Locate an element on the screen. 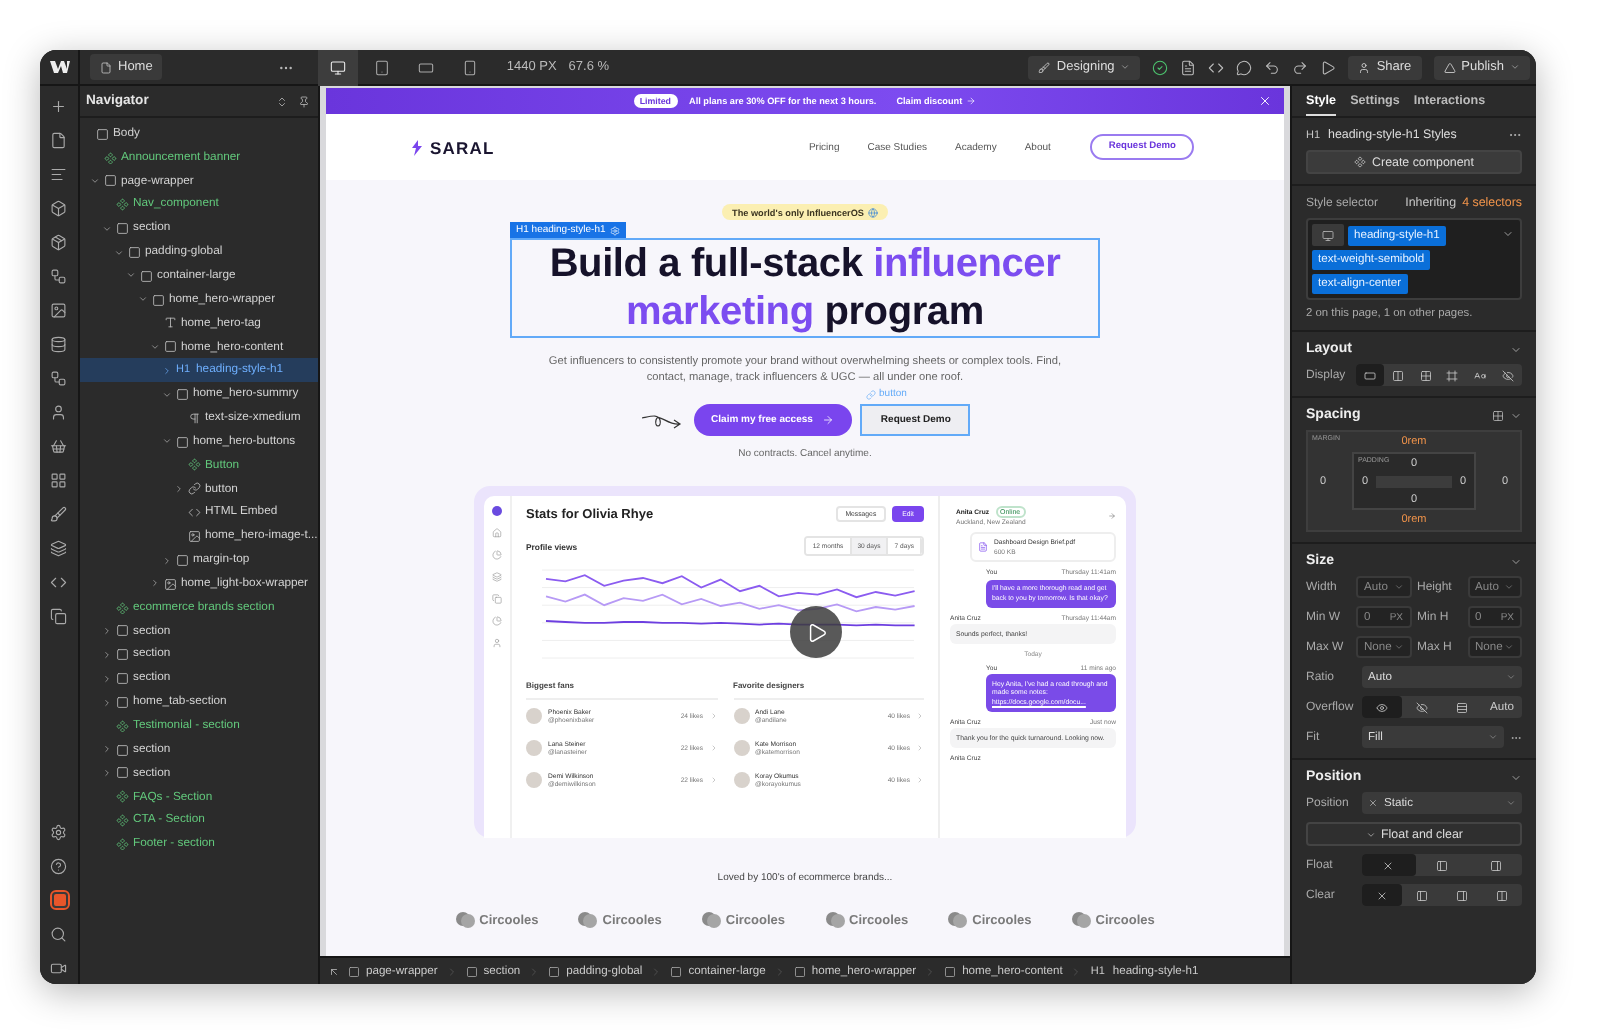  document-icon is located at coordinates (1188, 67).